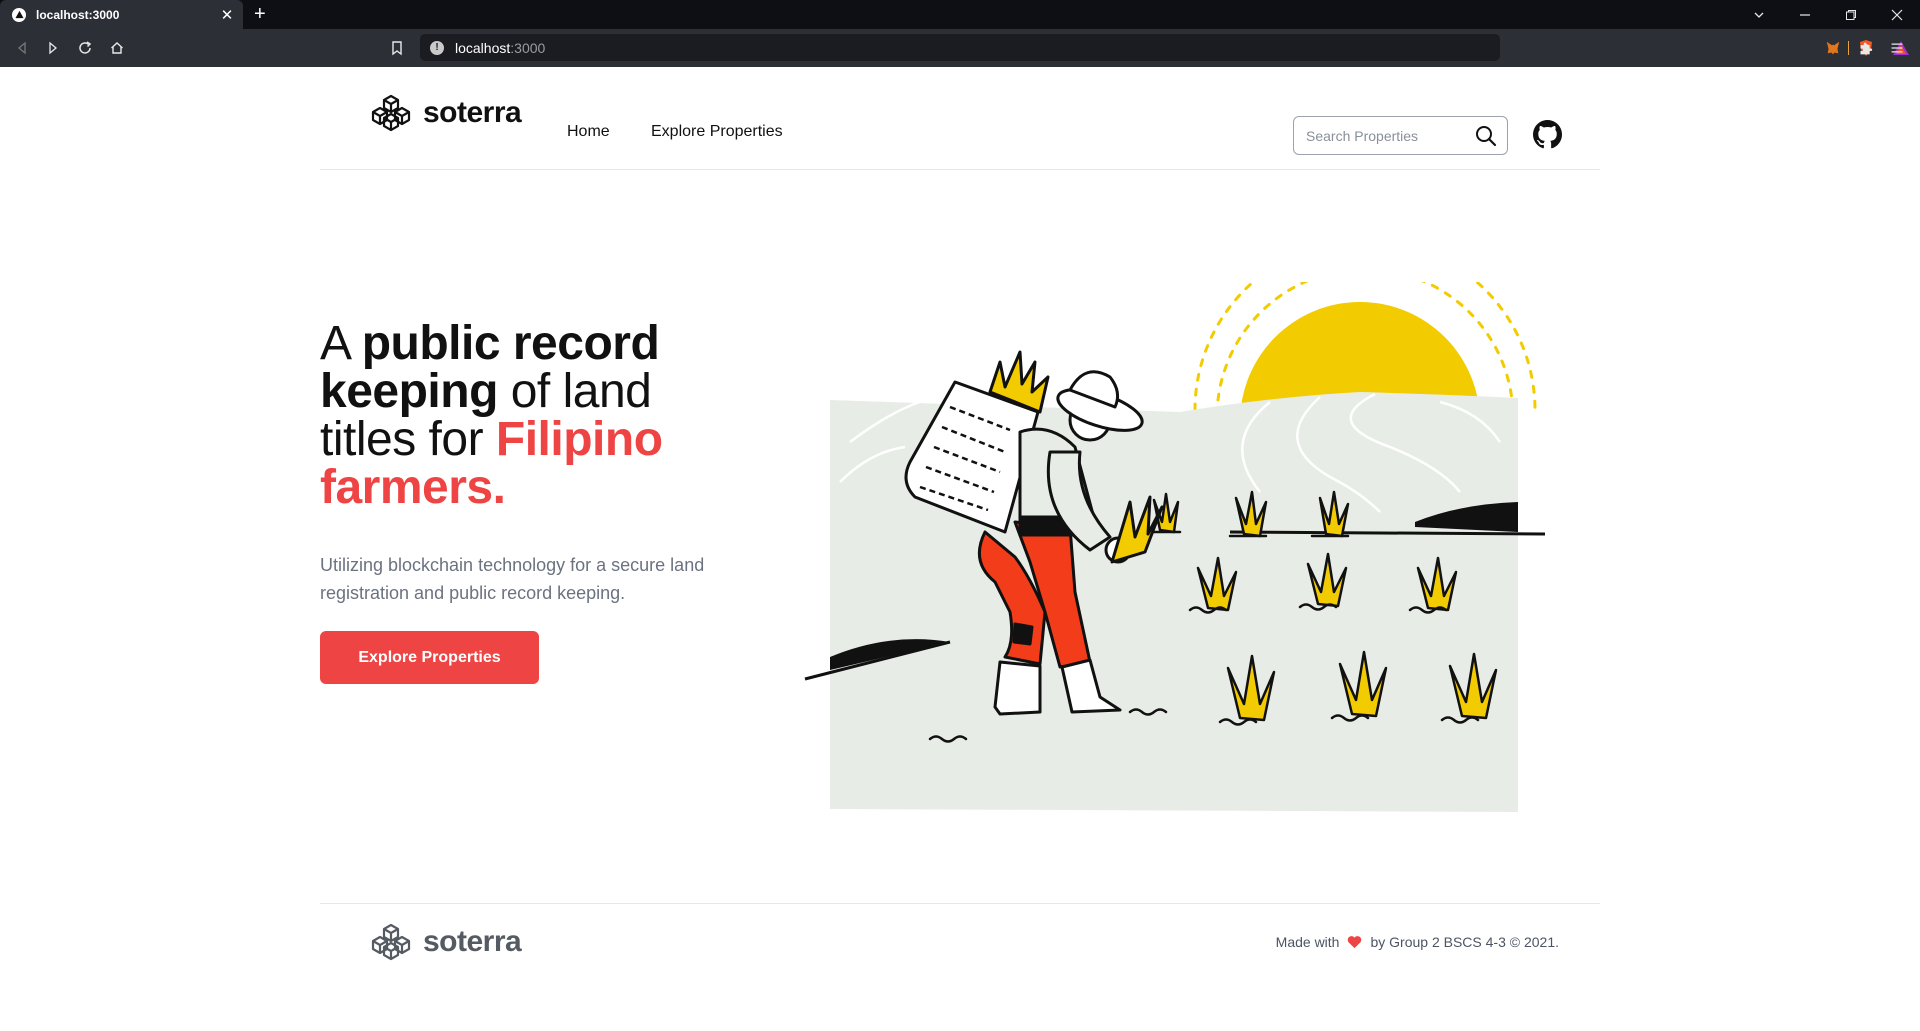  I want to click on search-box, so click(1400, 135).